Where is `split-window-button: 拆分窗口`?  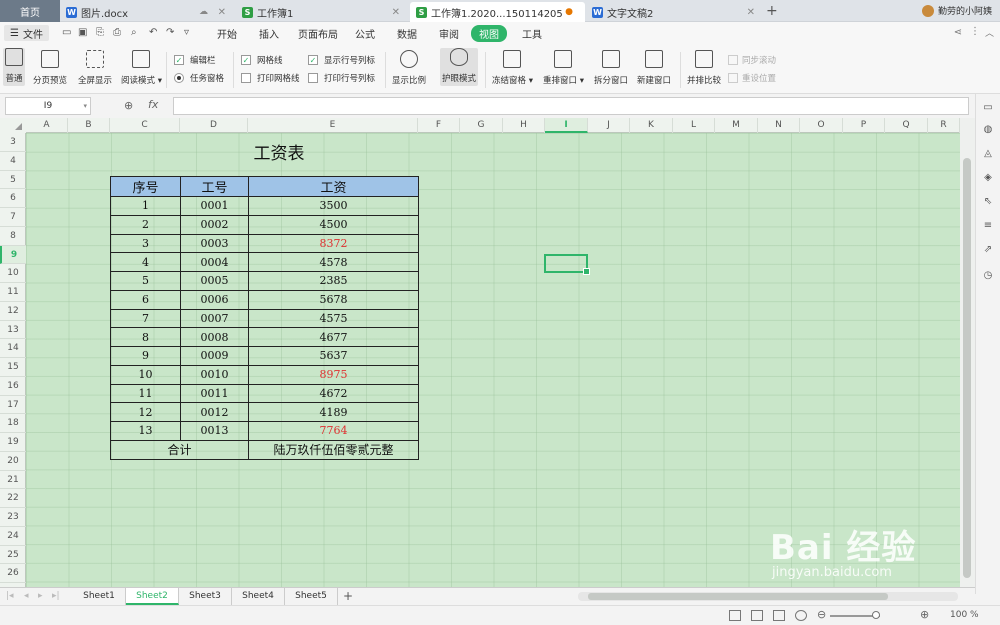
split-window-button: 拆分窗口 is located at coordinates (611, 68).